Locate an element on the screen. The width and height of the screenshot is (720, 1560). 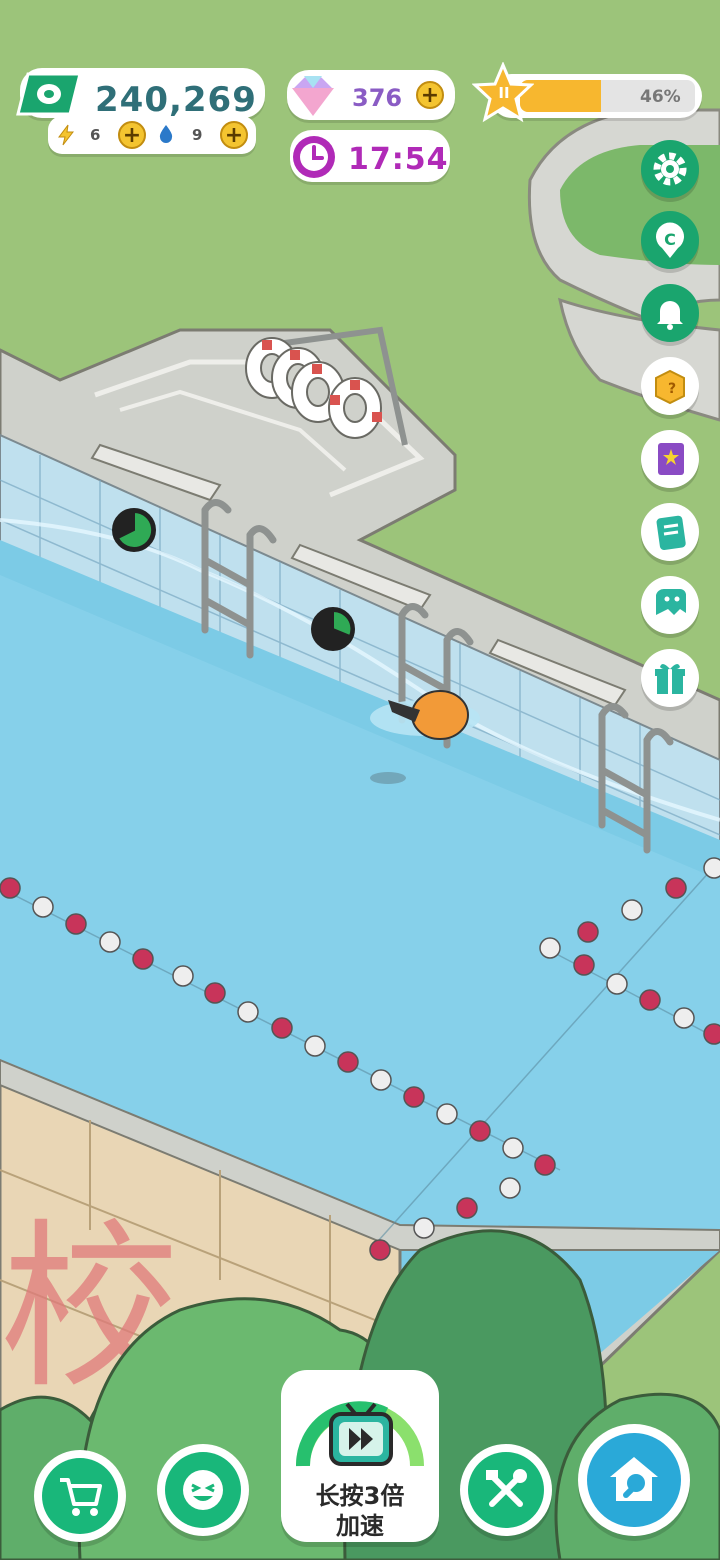
mystery-box-icon: ? is located at coordinates (670, 387).